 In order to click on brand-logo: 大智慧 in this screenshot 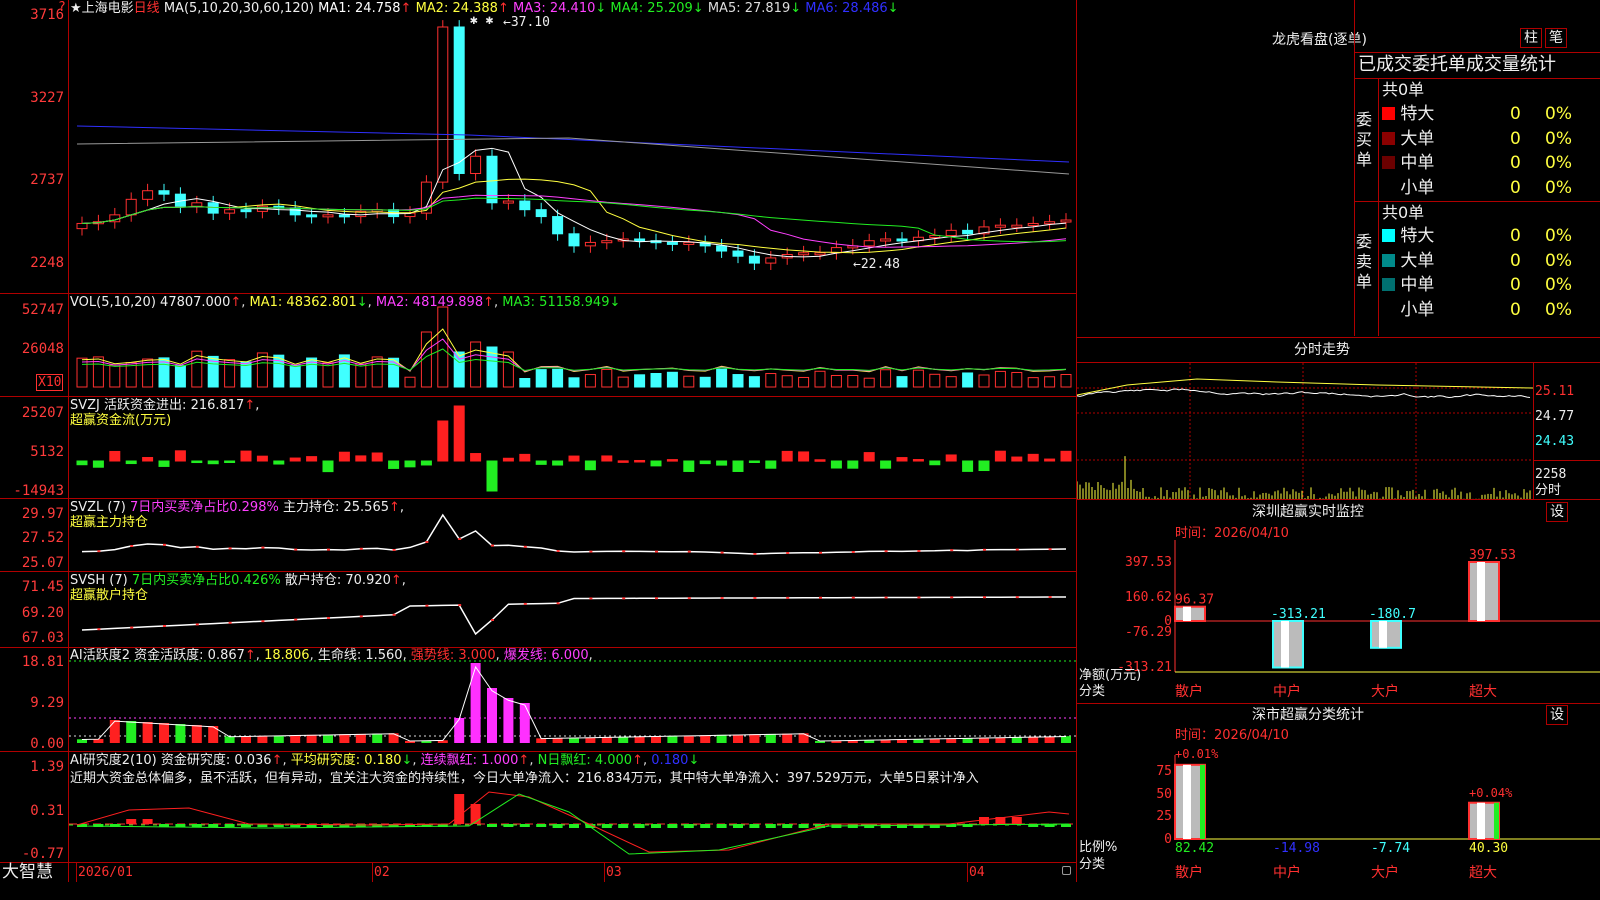, I will do `click(27, 872)`.